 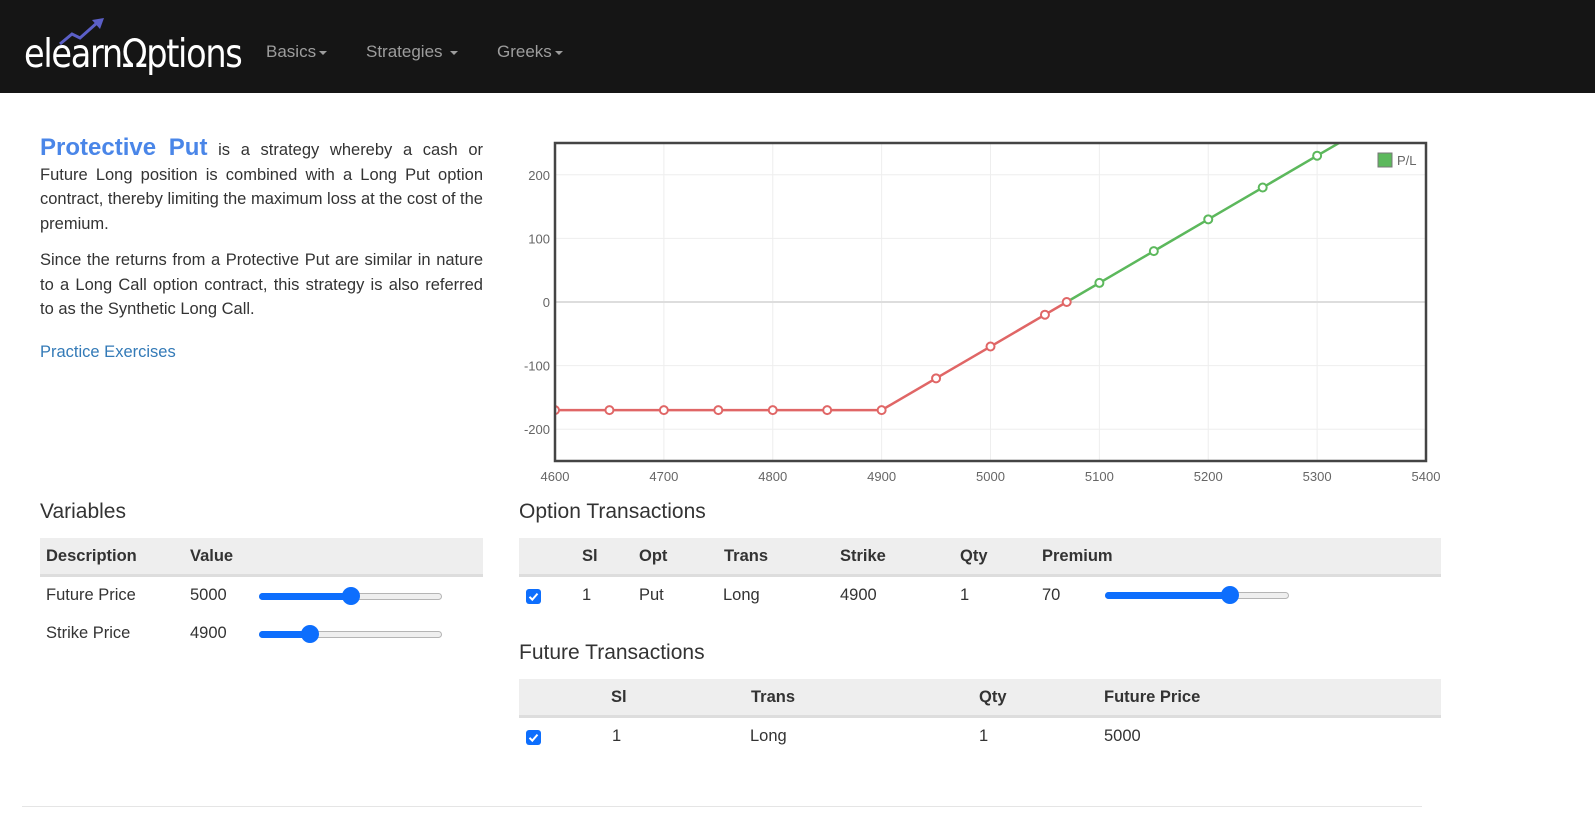 What do you see at coordinates (350, 634) in the screenshot?
I see `strike-price-slider` at bounding box center [350, 634].